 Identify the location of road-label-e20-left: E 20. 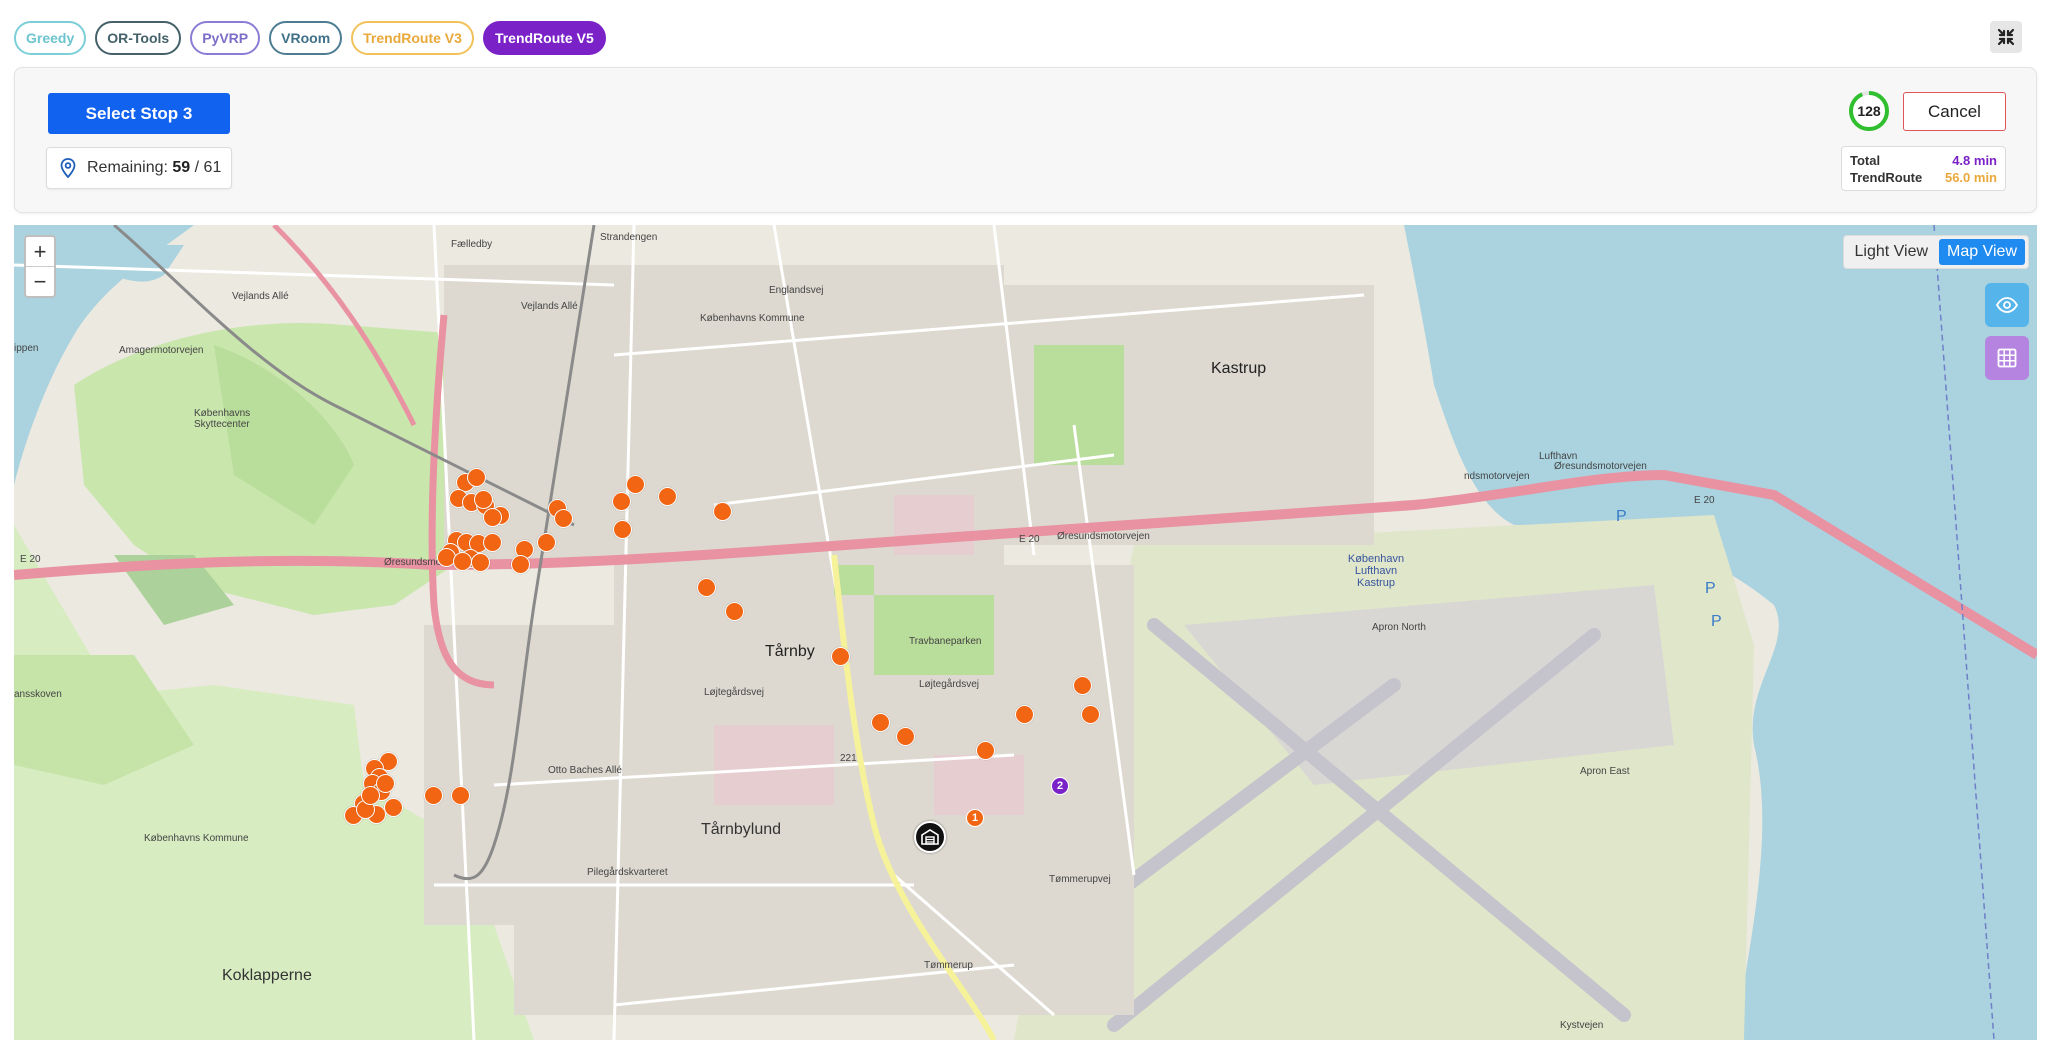
(30, 559).